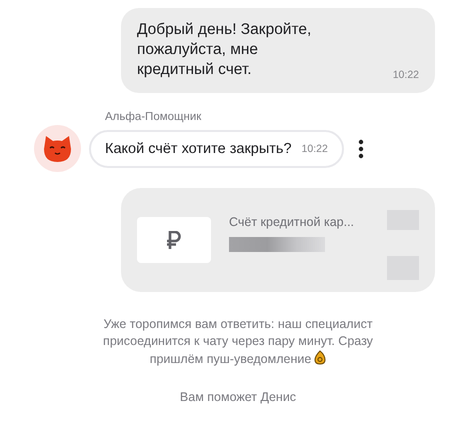 The height and width of the screenshot is (425, 476). I want to click on sender-name: Альфа-Помощник, so click(153, 117).